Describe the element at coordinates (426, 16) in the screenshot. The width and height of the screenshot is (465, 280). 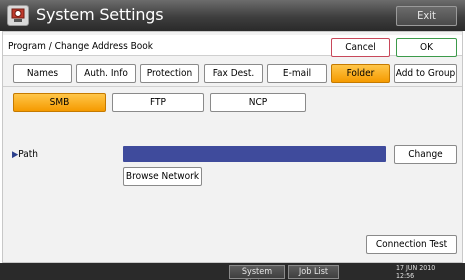
I see `exit-button: Exit` at that location.